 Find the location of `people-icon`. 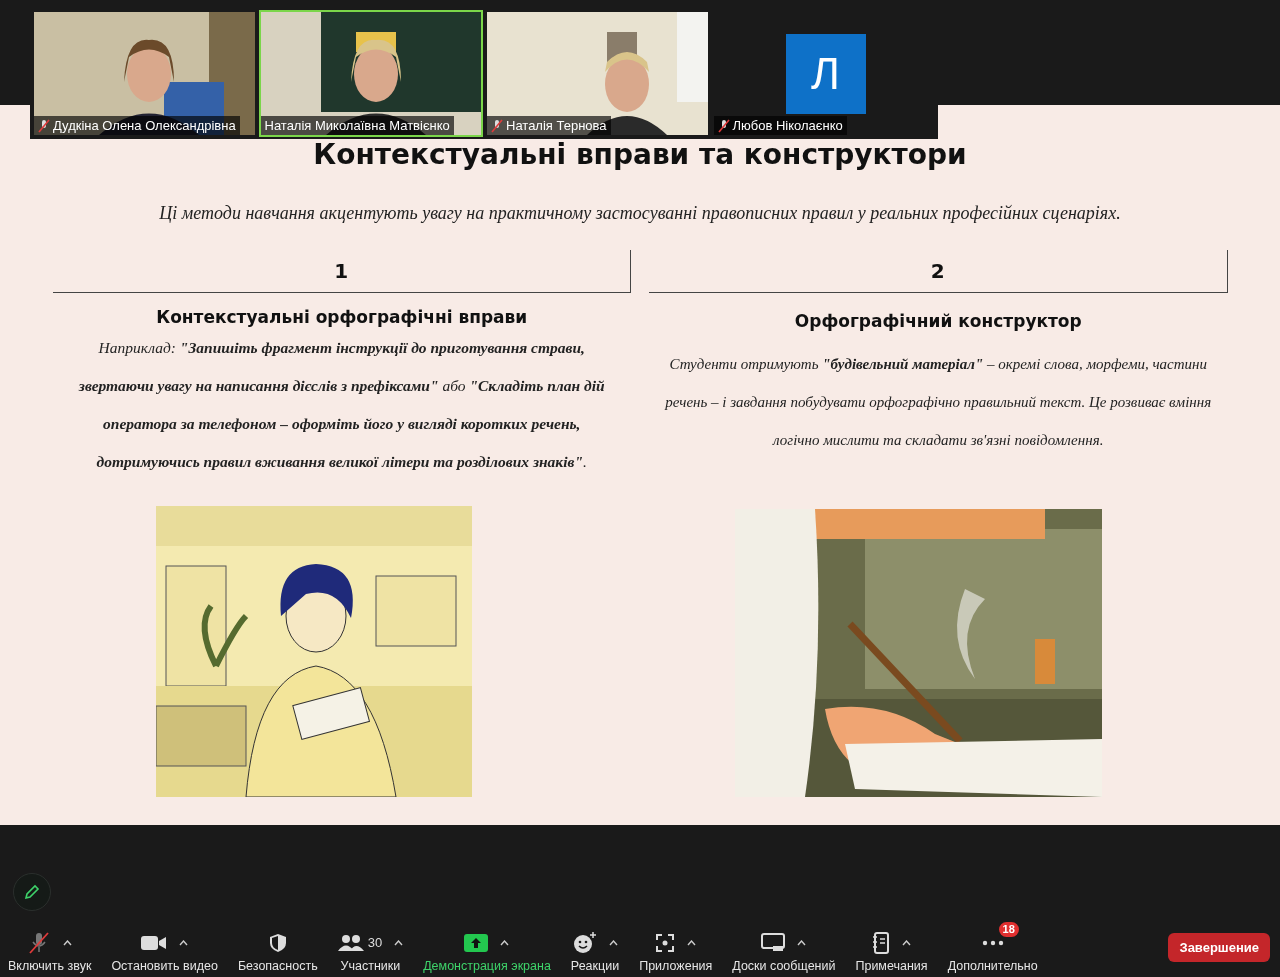

people-icon is located at coordinates (350, 942).